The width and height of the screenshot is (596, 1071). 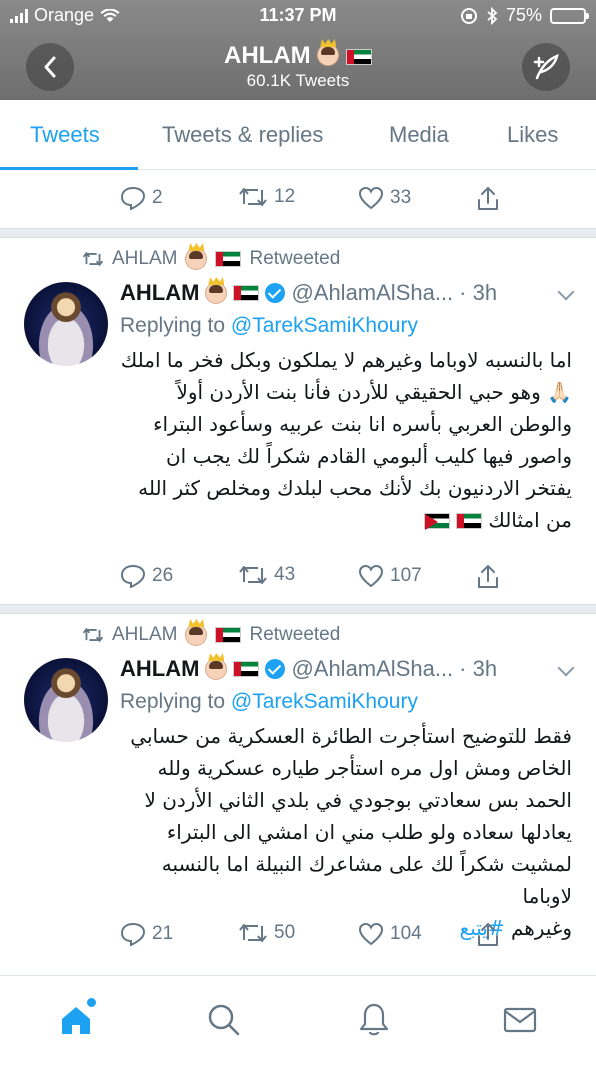 I want to click on profile-title: AHLAM, so click(x=298, y=56).